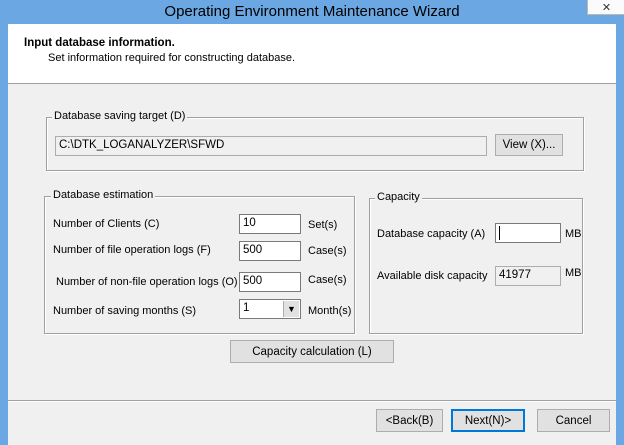  What do you see at coordinates (330, 311) in the screenshot?
I see `saving-months-unit: Month(s)` at bounding box center [330, 311].